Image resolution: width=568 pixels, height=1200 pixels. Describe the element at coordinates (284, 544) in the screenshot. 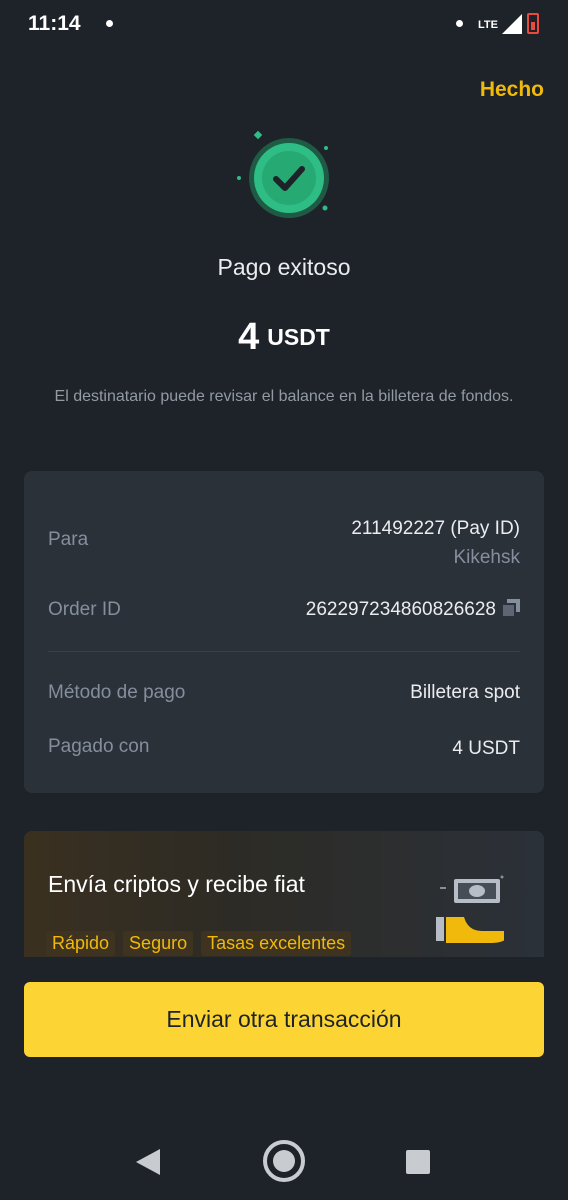

I see `detail-row-to: Para 211492227 (Pay ID) Kikehsk` at that location.